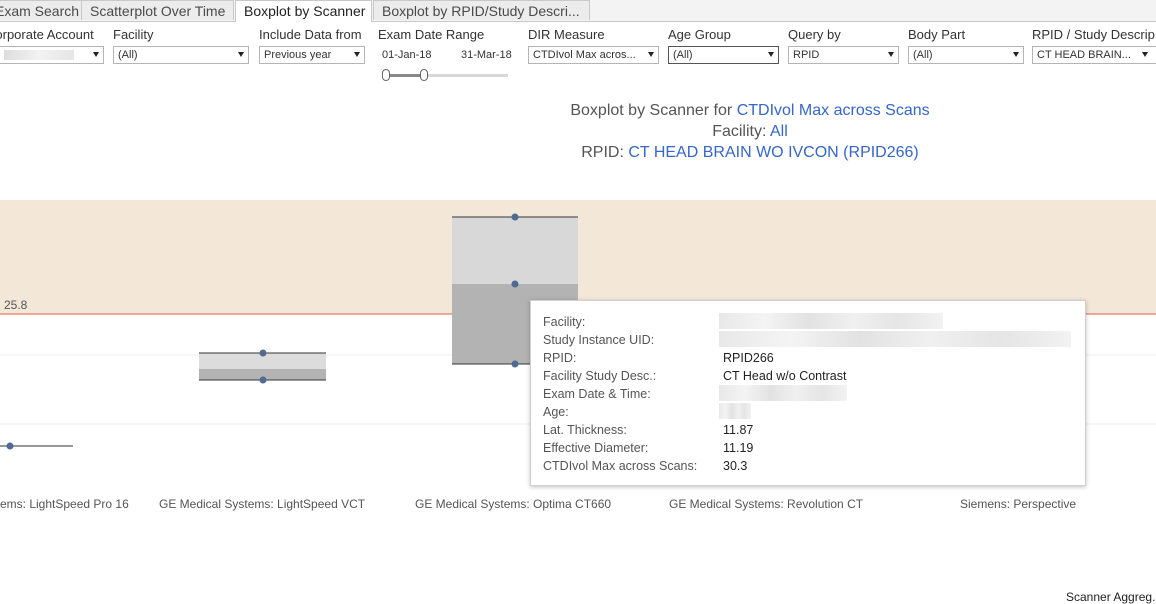  I want to click on corporate-account-dropdown, so click(52, 55).